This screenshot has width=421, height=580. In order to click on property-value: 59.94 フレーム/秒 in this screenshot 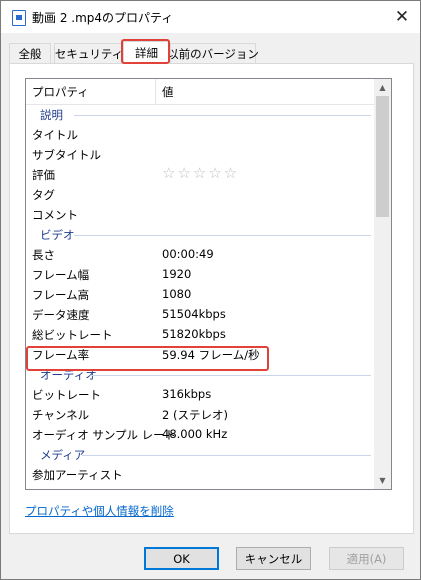, I will do `click(211, 355)`.